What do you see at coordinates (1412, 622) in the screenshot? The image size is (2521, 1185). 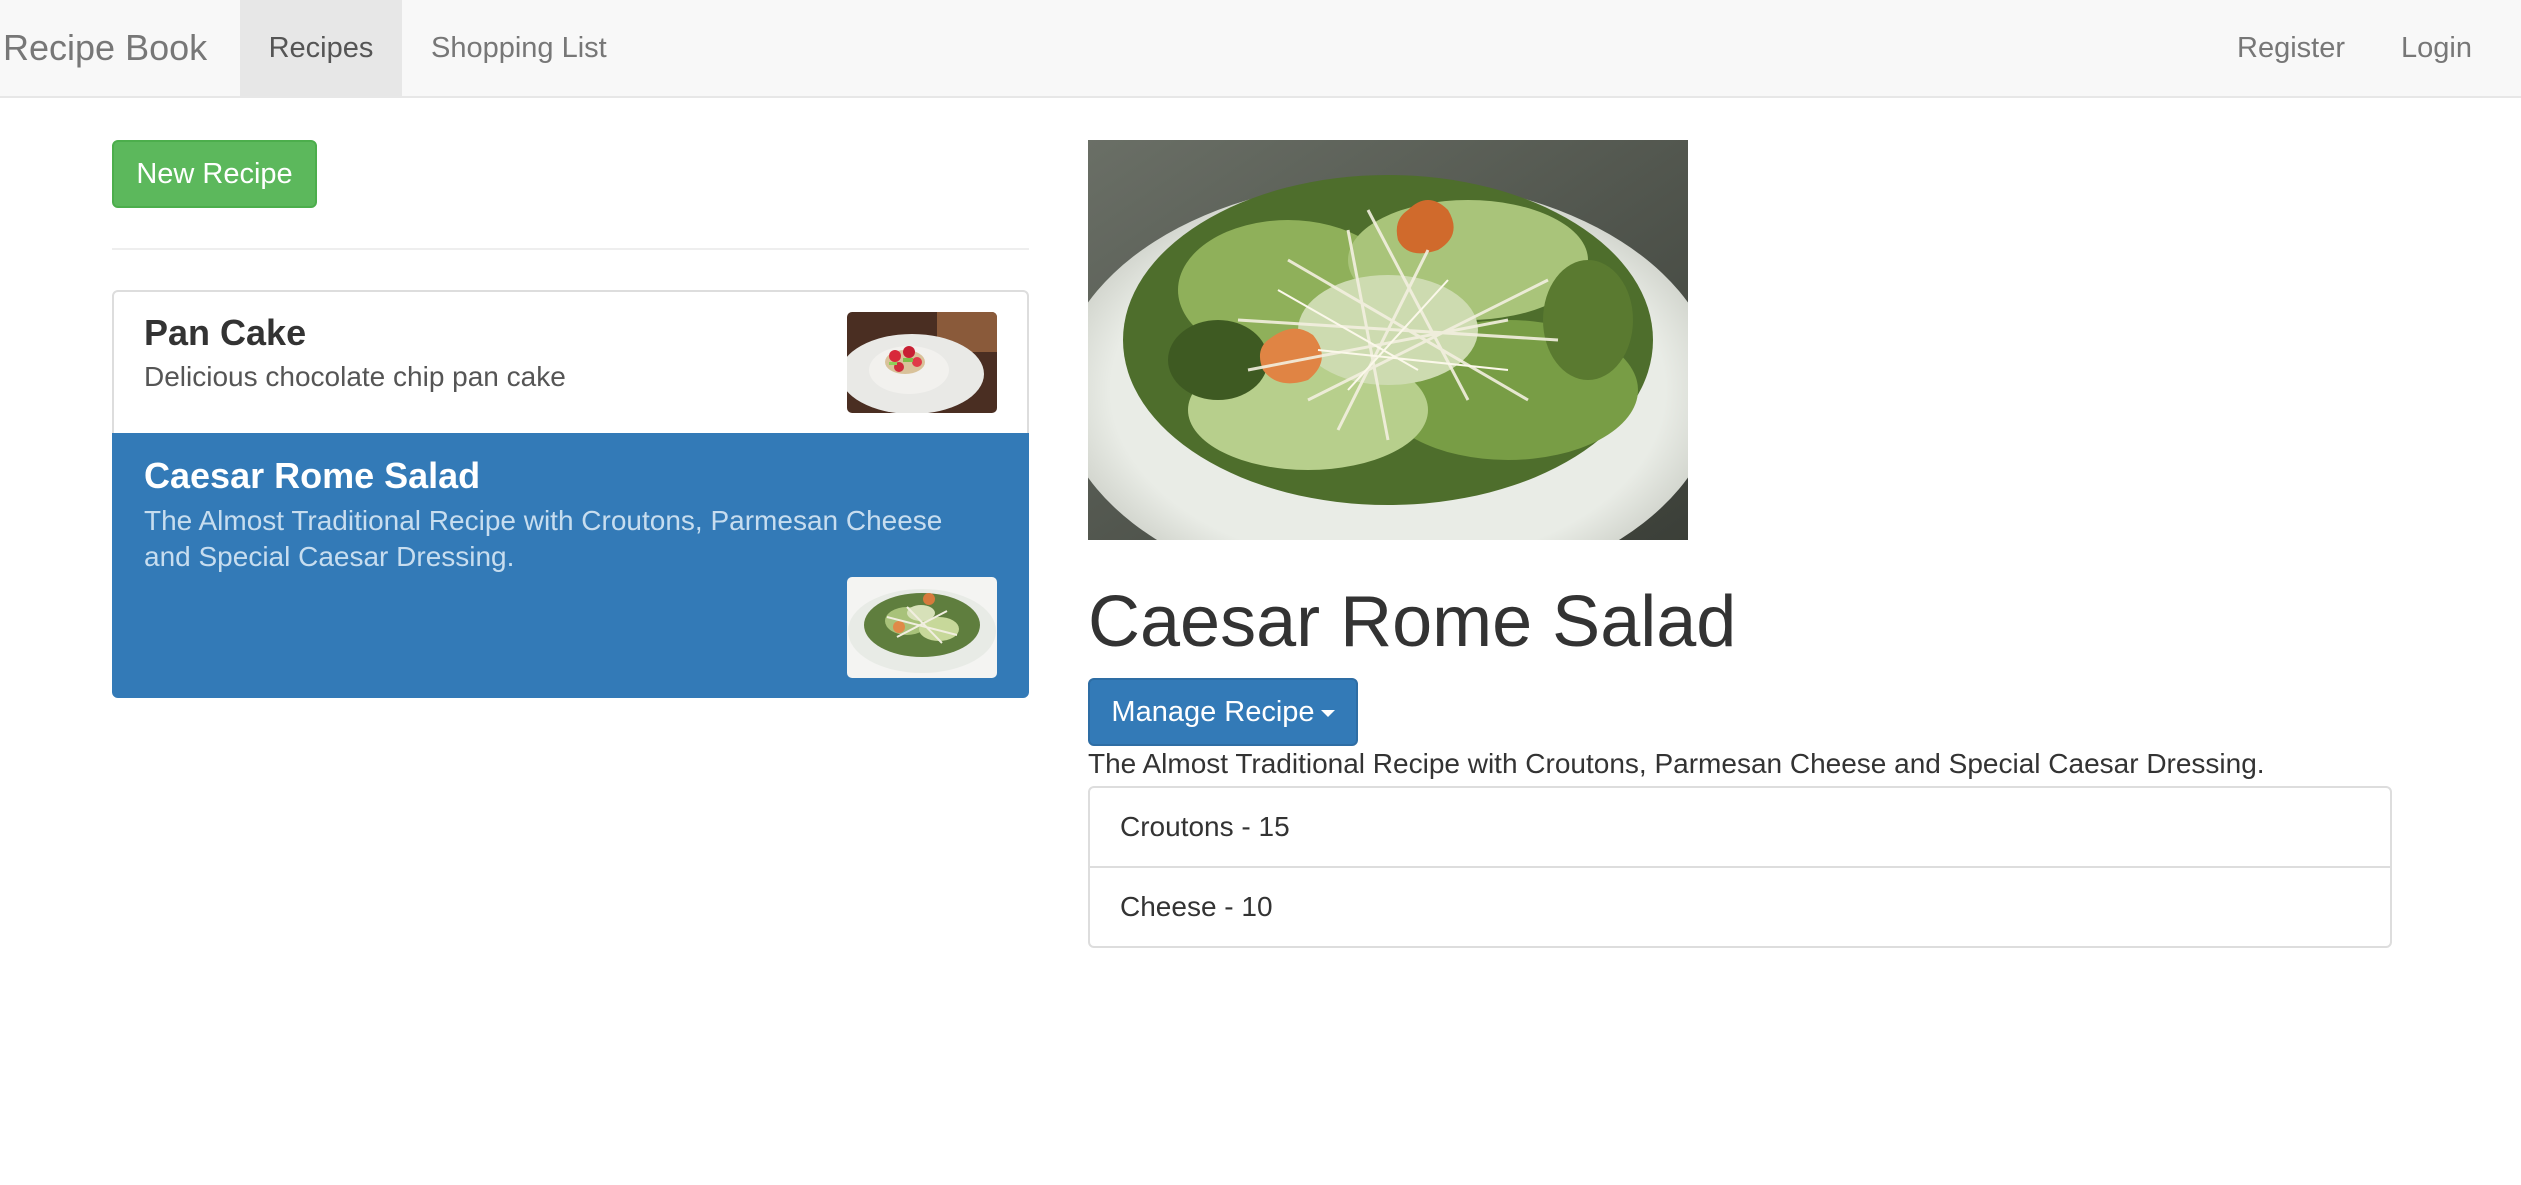 I see `recipe-detail-title: Caesar Rome Salad` at bounding box center [1412, 622].